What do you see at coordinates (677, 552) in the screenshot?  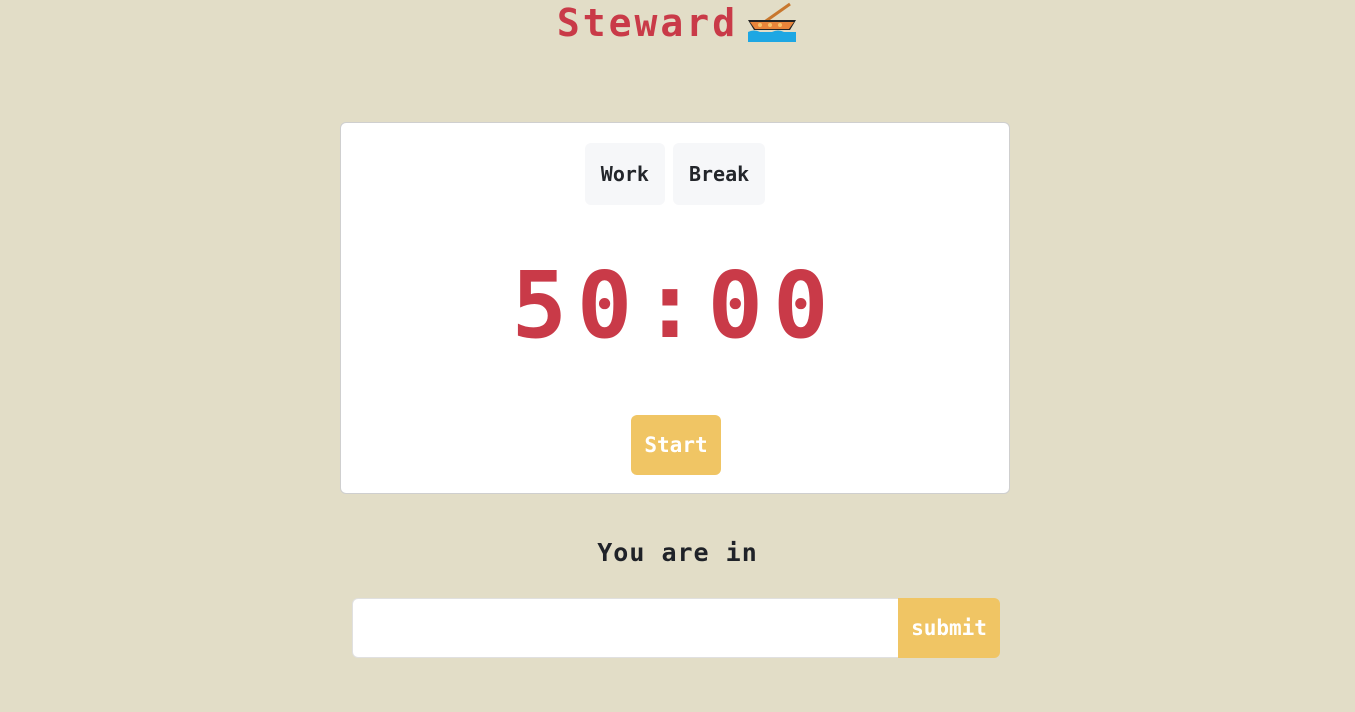 I see `status-text: You are in` at bounding box center [677, 552].